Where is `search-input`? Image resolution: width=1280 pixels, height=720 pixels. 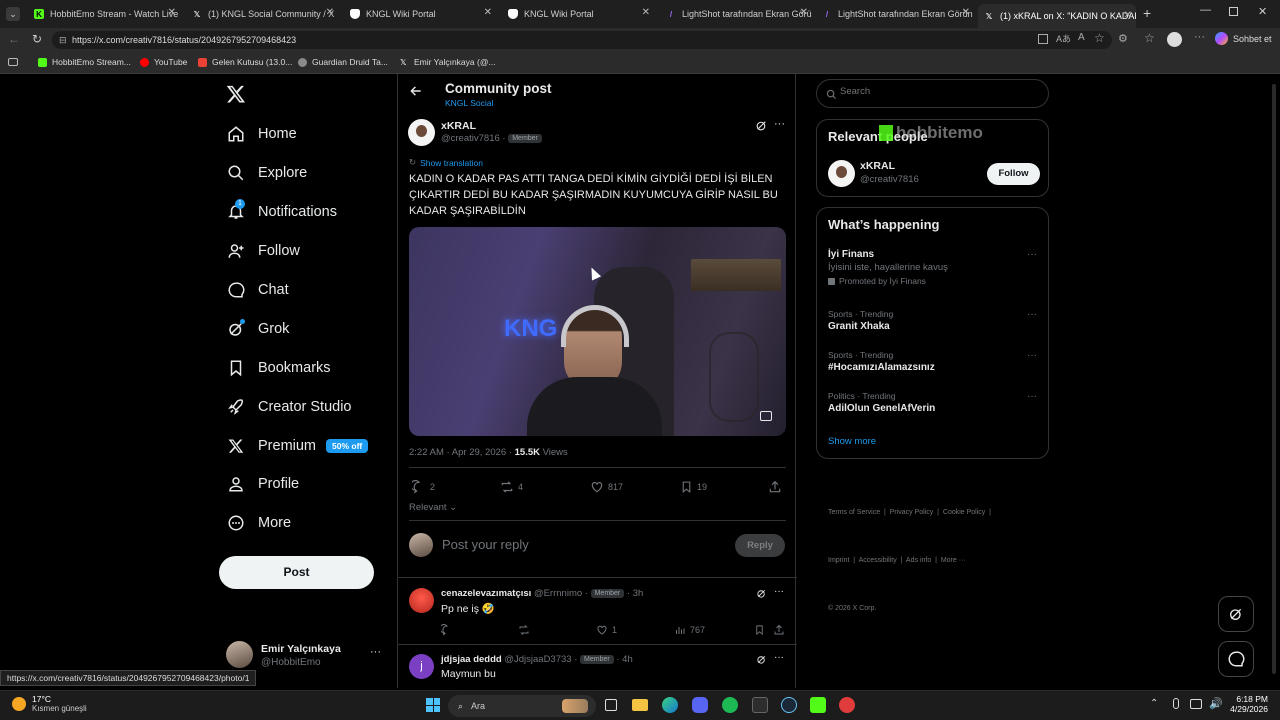 search-input is located at coordinates (940, 91).